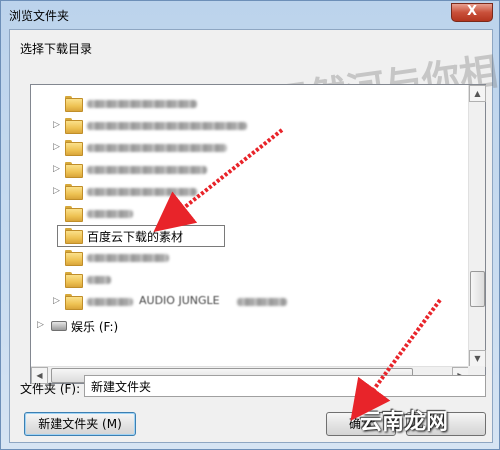 The width and height of the screenshot is (500, 450). What do you see at coordinates (285, 386) in the screenshot?
I see `folder-name-input` at bounding box center [285, 386].